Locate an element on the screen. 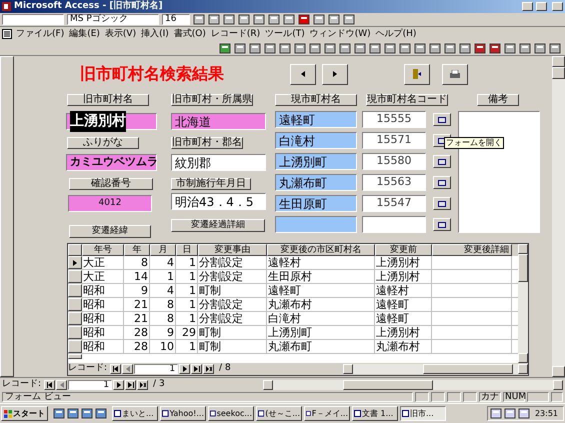 The height and width of the screenshot is (423, 565). table-cell: 28 is located at coordinates (137, 332).